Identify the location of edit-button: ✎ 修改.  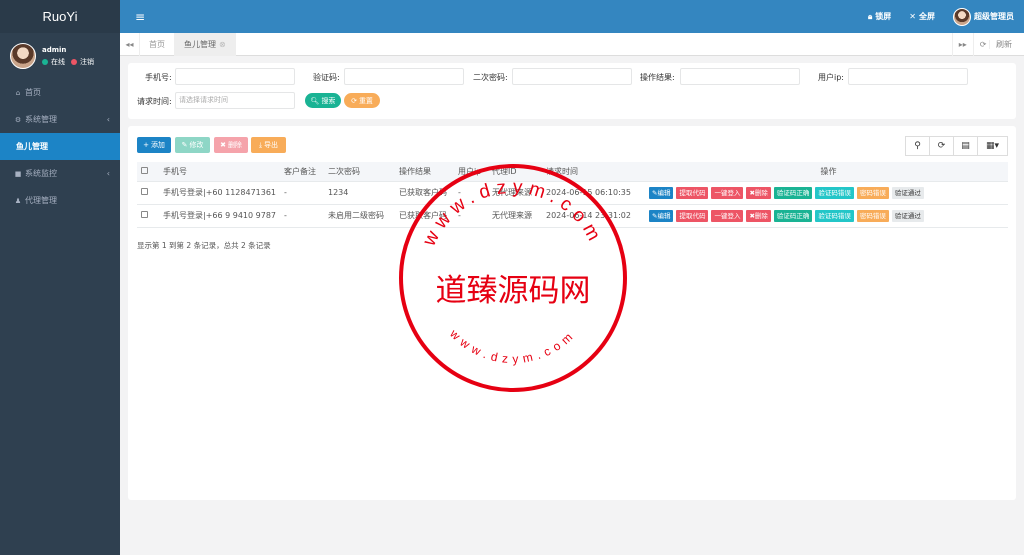
(192, 145).